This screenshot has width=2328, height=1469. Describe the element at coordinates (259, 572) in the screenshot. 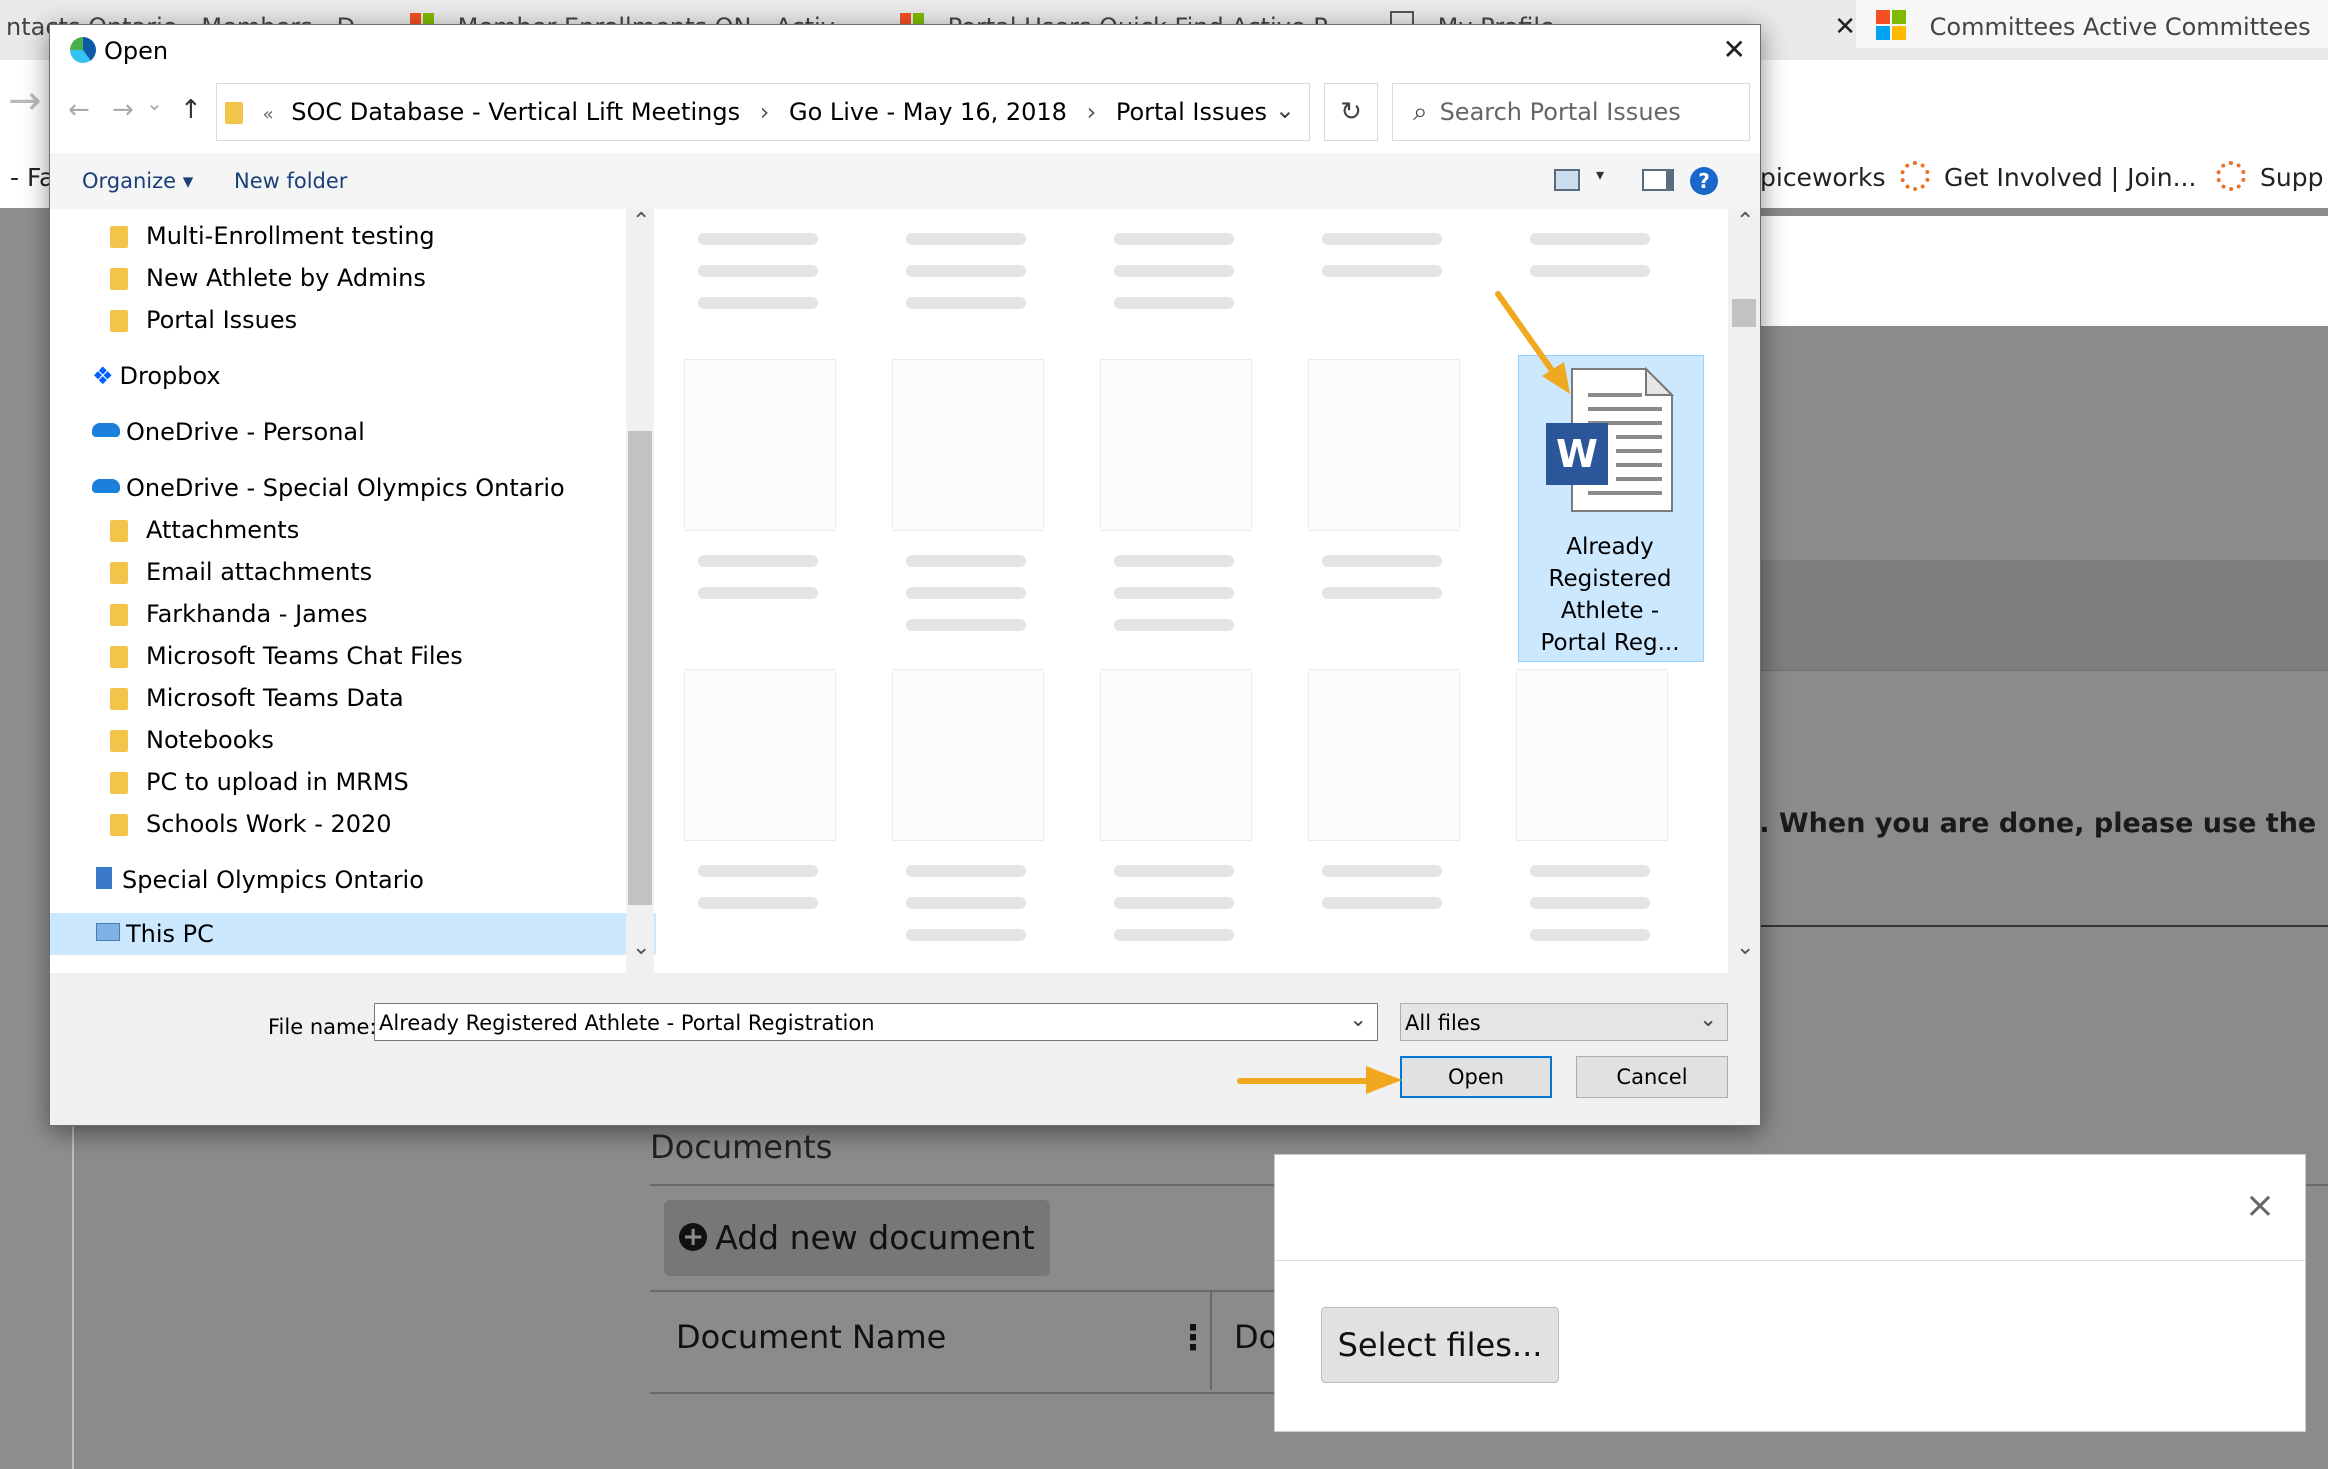

I see `nav-item-label: Email attachments` at that location.